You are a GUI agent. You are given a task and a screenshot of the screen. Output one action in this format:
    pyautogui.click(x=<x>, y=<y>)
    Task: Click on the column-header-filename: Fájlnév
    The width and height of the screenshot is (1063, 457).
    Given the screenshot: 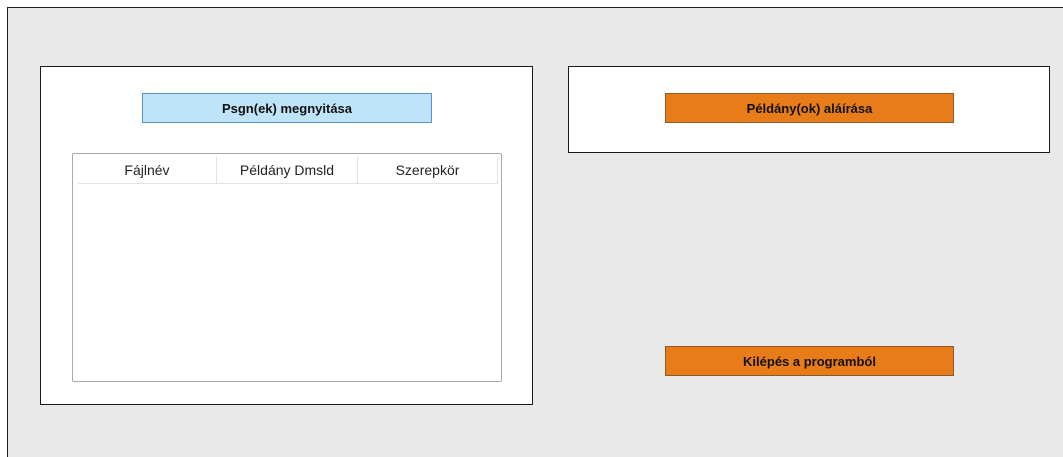 What is the action you would take?
    pyautogui.click(x=147, y=170)
    